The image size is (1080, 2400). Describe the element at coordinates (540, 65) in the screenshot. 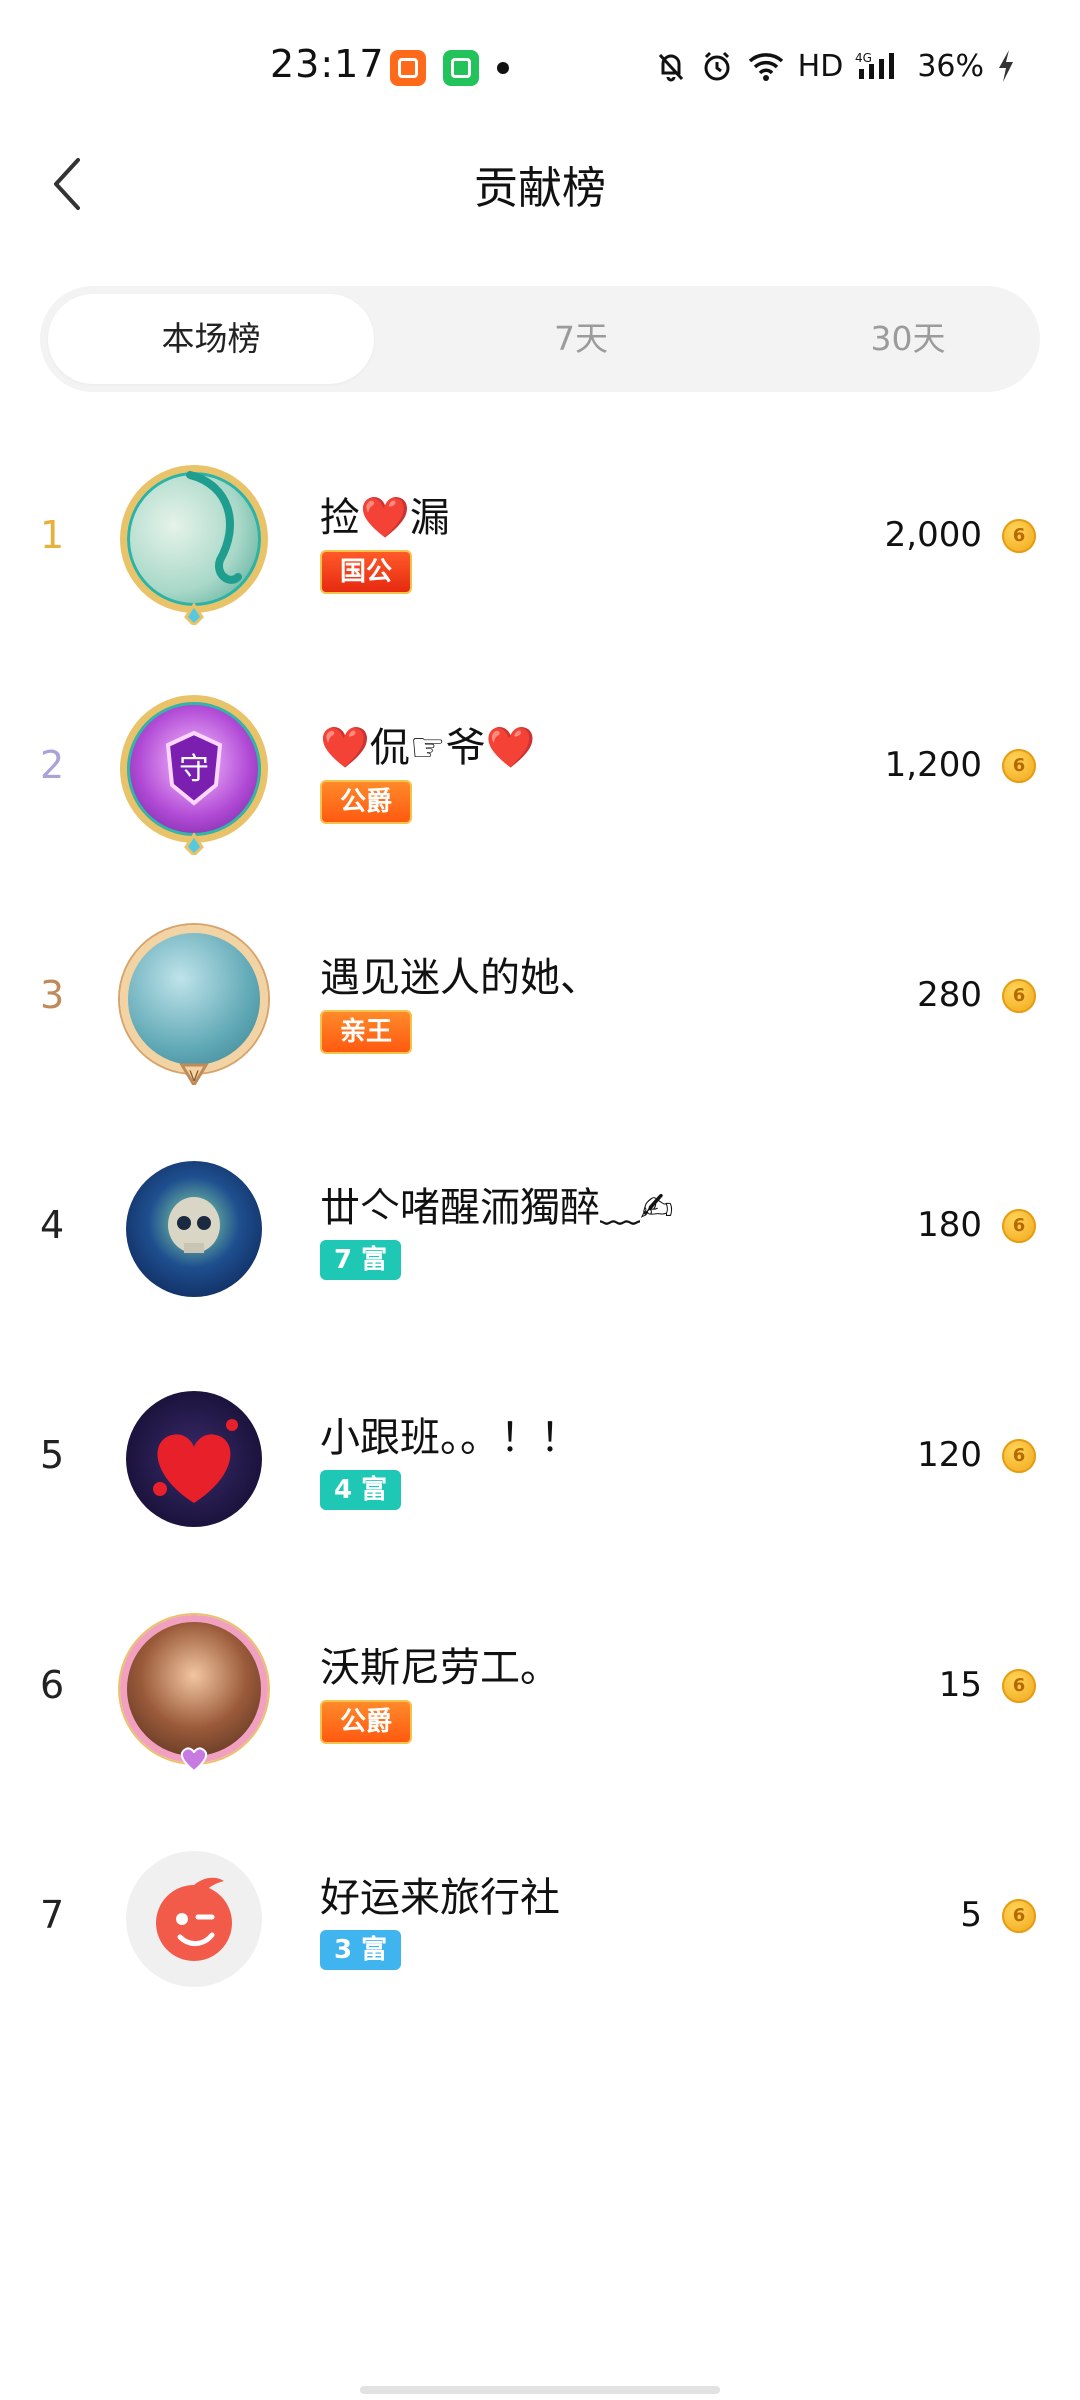

I see `status-bar: 23:17 HD 4G 36%` at that location.